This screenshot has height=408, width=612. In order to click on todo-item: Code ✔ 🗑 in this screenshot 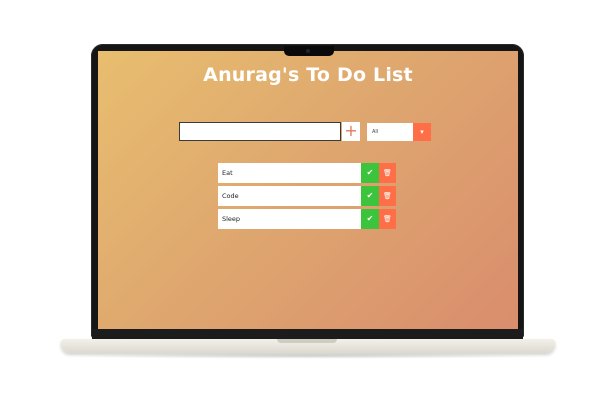, I will do `click(307, 196)`.